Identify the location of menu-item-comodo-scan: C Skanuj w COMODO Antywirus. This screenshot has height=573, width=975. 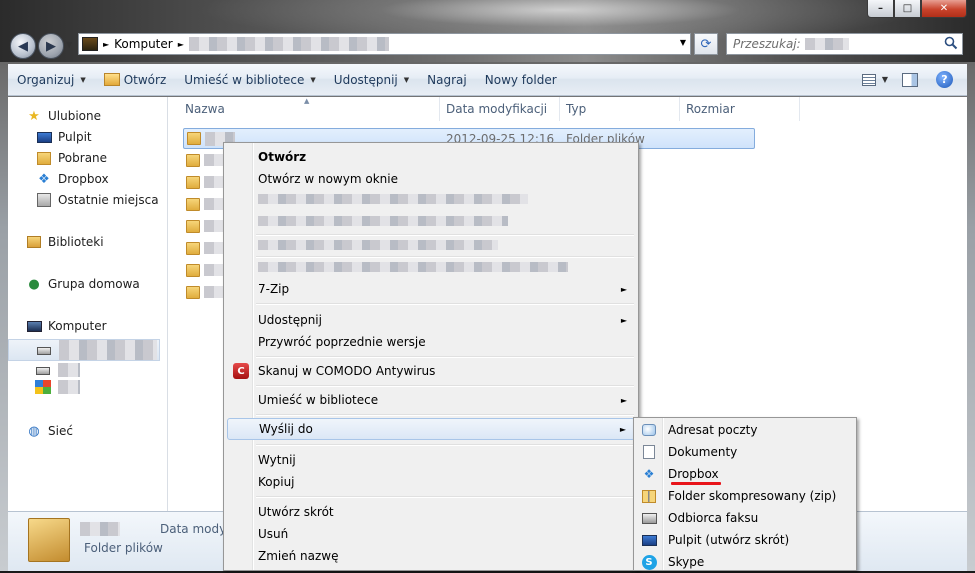
(431, 371).